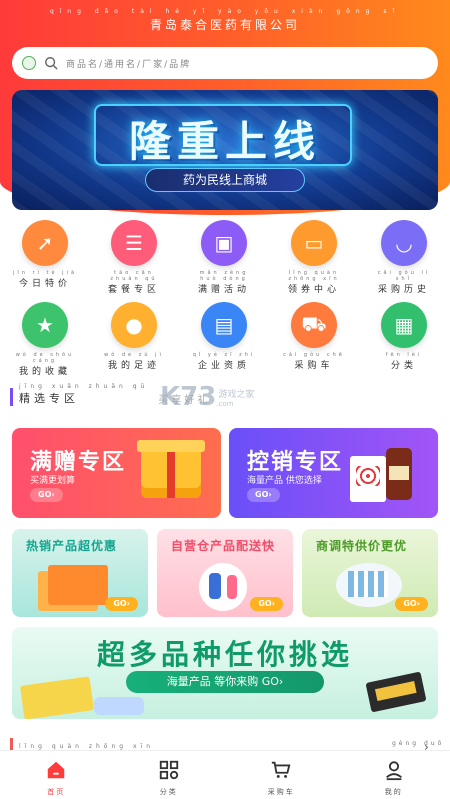  I want to click on grid-label: 我的足迹, so click(133, 366).